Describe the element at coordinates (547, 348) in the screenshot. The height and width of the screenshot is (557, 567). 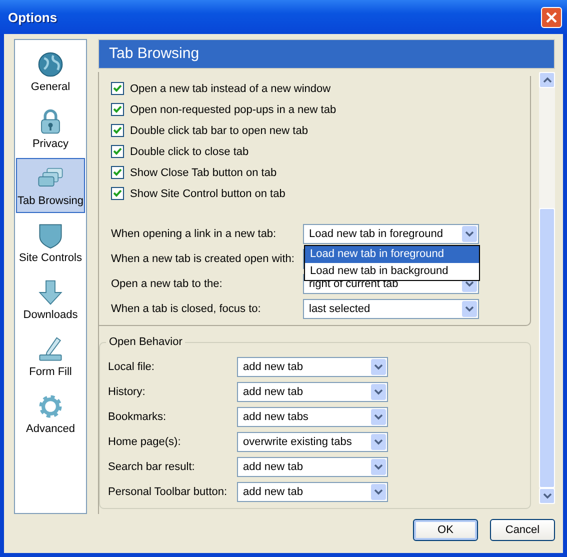
I see `scroll-thumb` at that location.